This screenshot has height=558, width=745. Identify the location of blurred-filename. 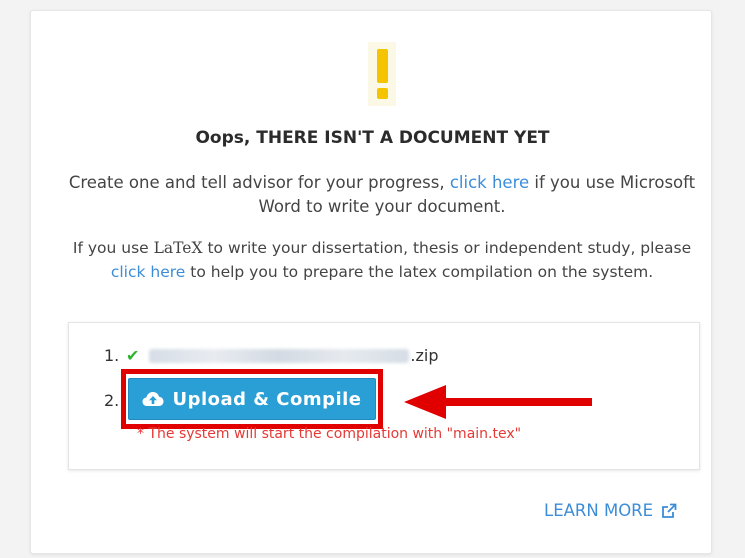
(279, 355).